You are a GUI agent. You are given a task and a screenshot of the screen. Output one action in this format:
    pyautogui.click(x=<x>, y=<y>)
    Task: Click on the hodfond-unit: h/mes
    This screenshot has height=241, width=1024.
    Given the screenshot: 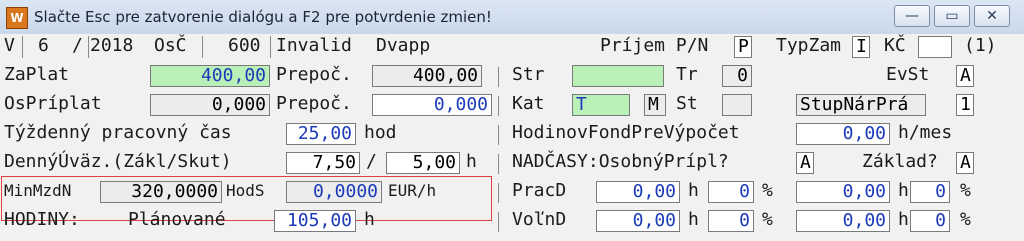 What is the action you would take?
    pyautogui.click(x=925, y=132)
    